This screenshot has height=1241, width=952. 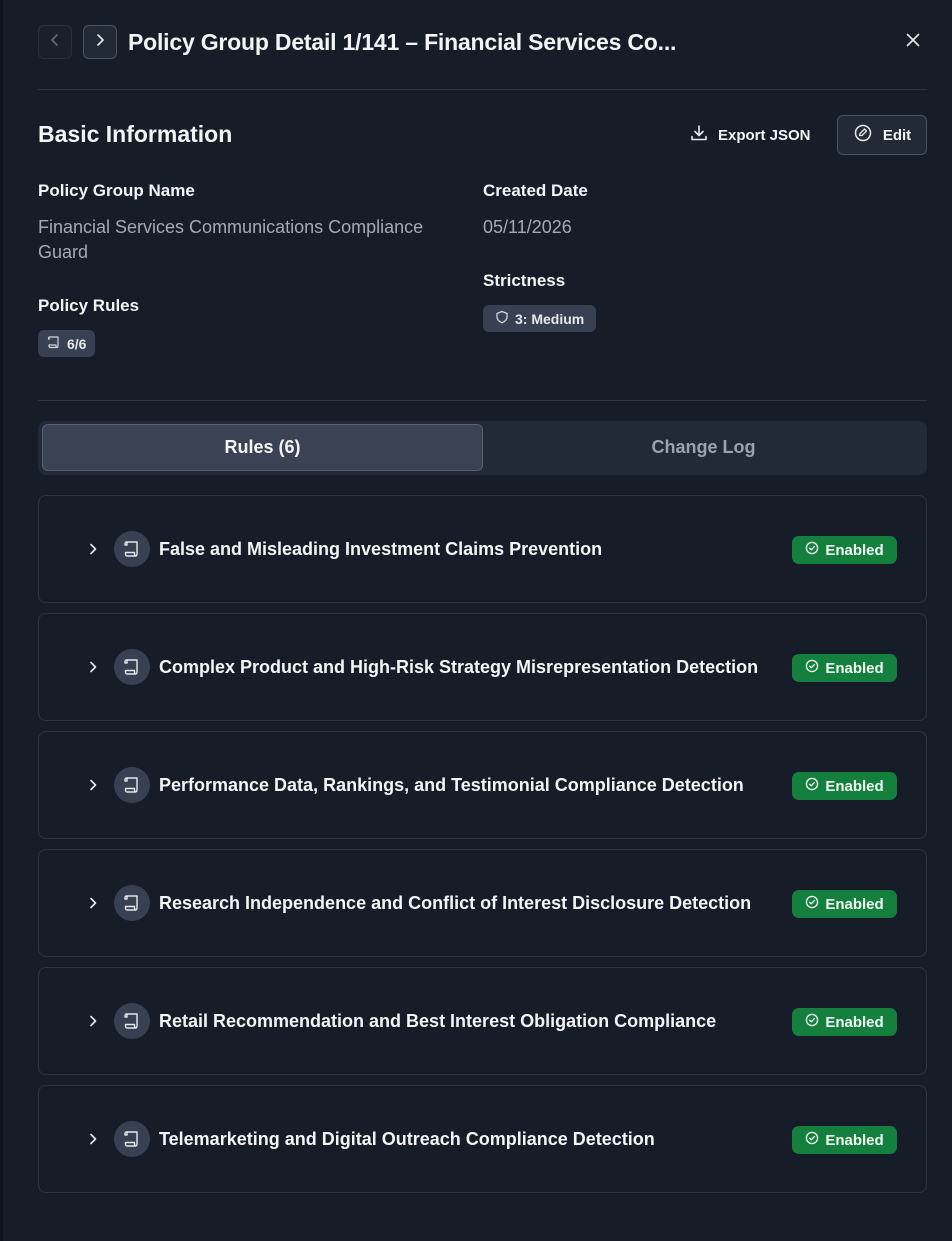 I want to click on chevron-left-icon, so click(x=55, y=42).